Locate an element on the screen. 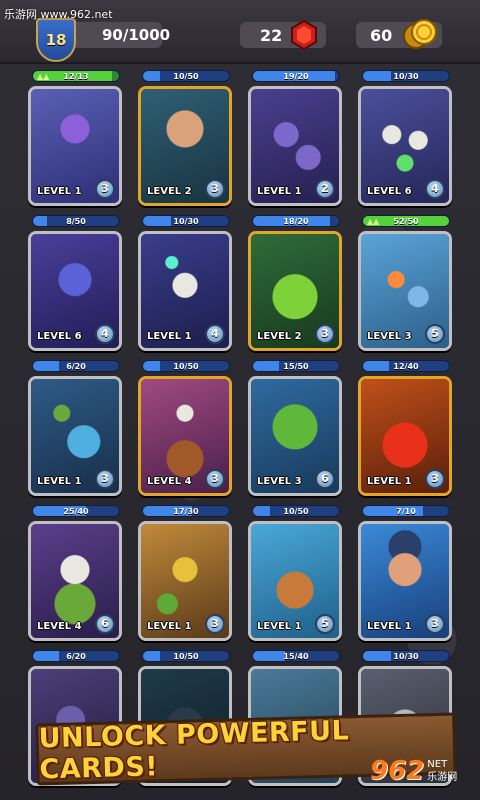 The height and width of the screenshot is (800, 480). card-progress-bar: ▲▲ 52/50 is located at coordinates (406, 221).